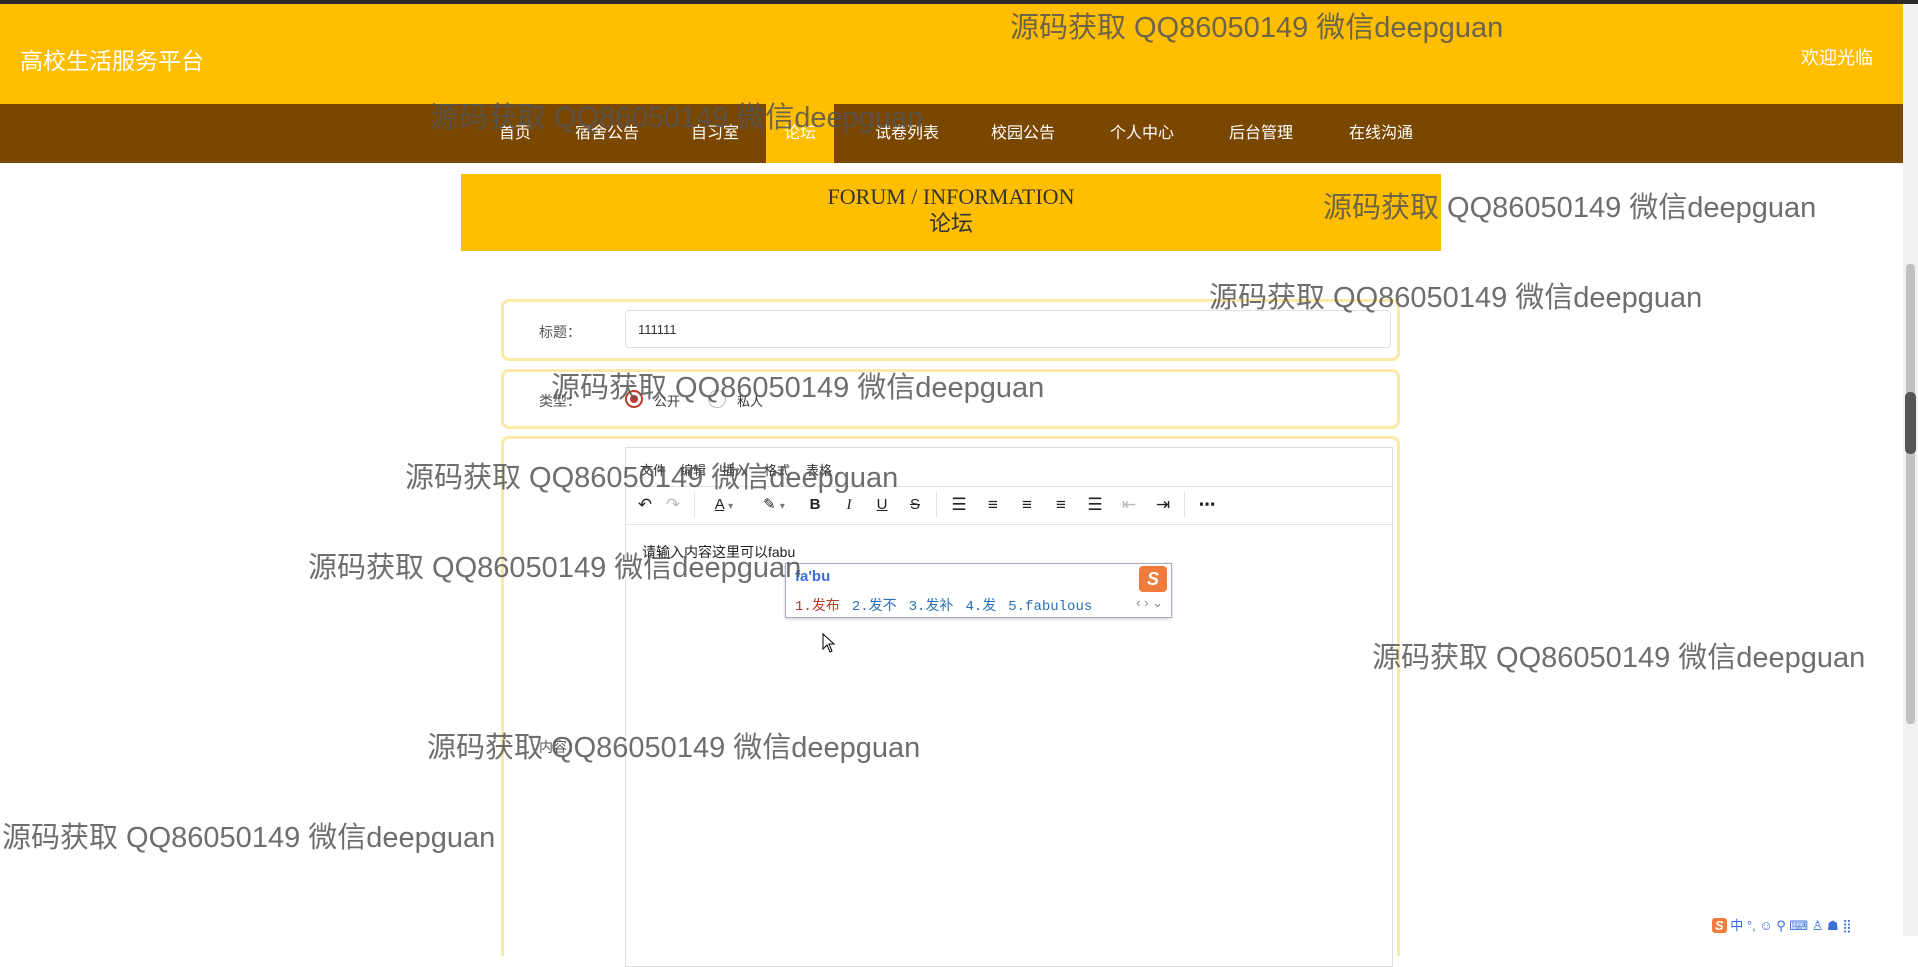 The height and width of the screenshot is (967, 1918). Describe the element at coordinates (1050, 607) in the screenshot. I see `ime-candidate: 5.fabulous` at that location.